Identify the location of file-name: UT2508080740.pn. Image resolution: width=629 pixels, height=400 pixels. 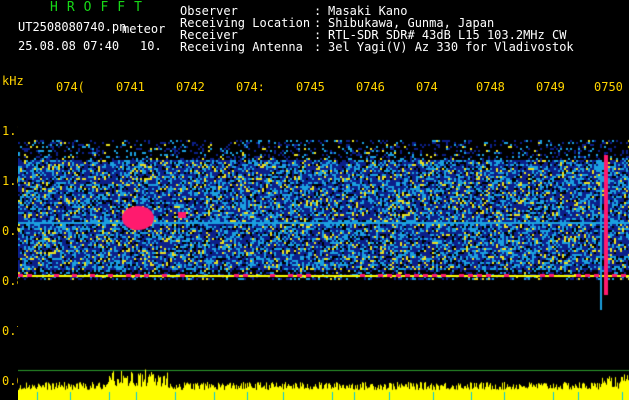
(72, 27).